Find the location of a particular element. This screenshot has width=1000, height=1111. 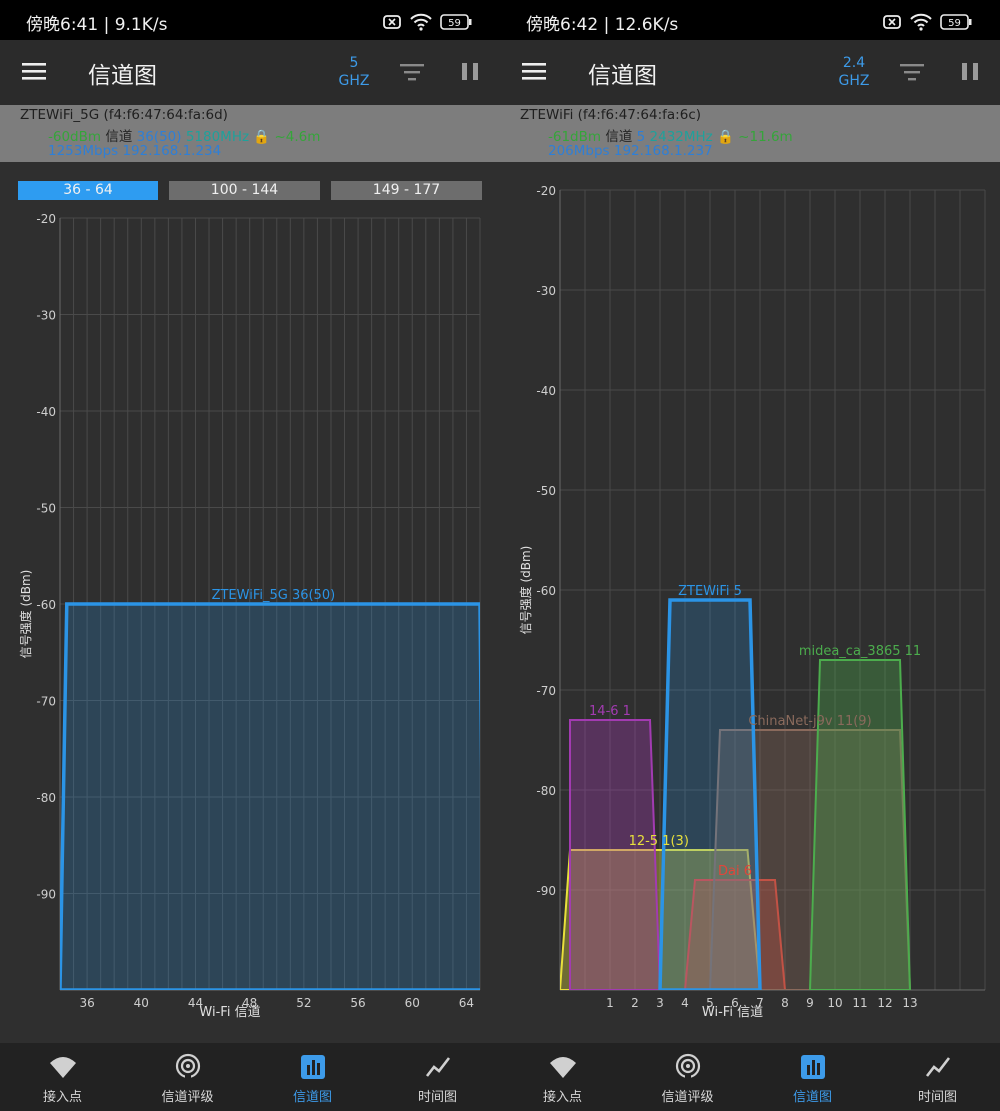

x-tick-label: 11 is located at coordinates (859, 1003).